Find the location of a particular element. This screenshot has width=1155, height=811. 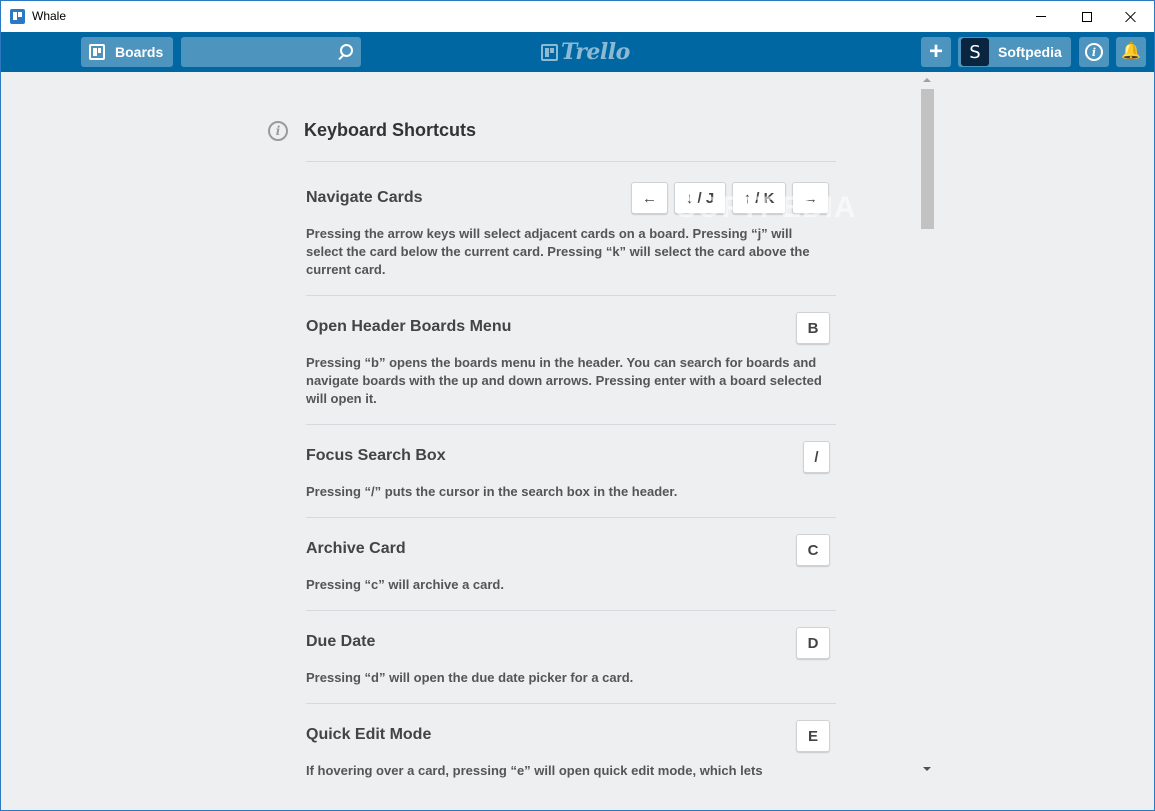

add-button: + is located at coordinates (936, 52).